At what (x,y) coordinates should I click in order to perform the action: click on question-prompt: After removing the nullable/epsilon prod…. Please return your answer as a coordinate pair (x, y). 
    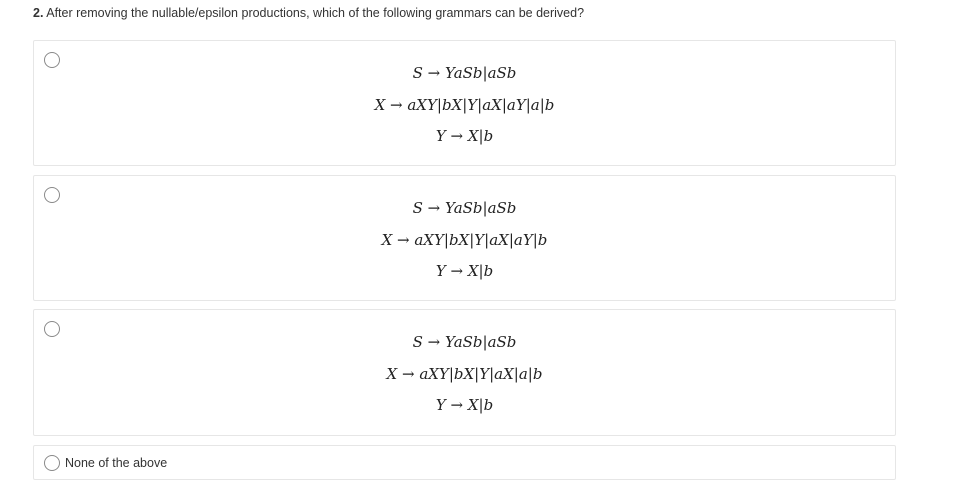
    Looking at the image, I should click on (315, 13).